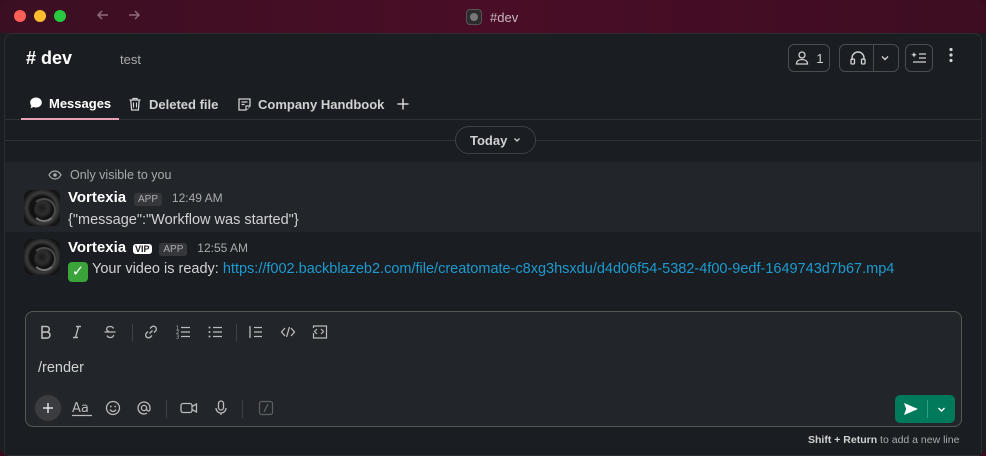  I want to click on hint-text: to add a new line, so click(918, 440).